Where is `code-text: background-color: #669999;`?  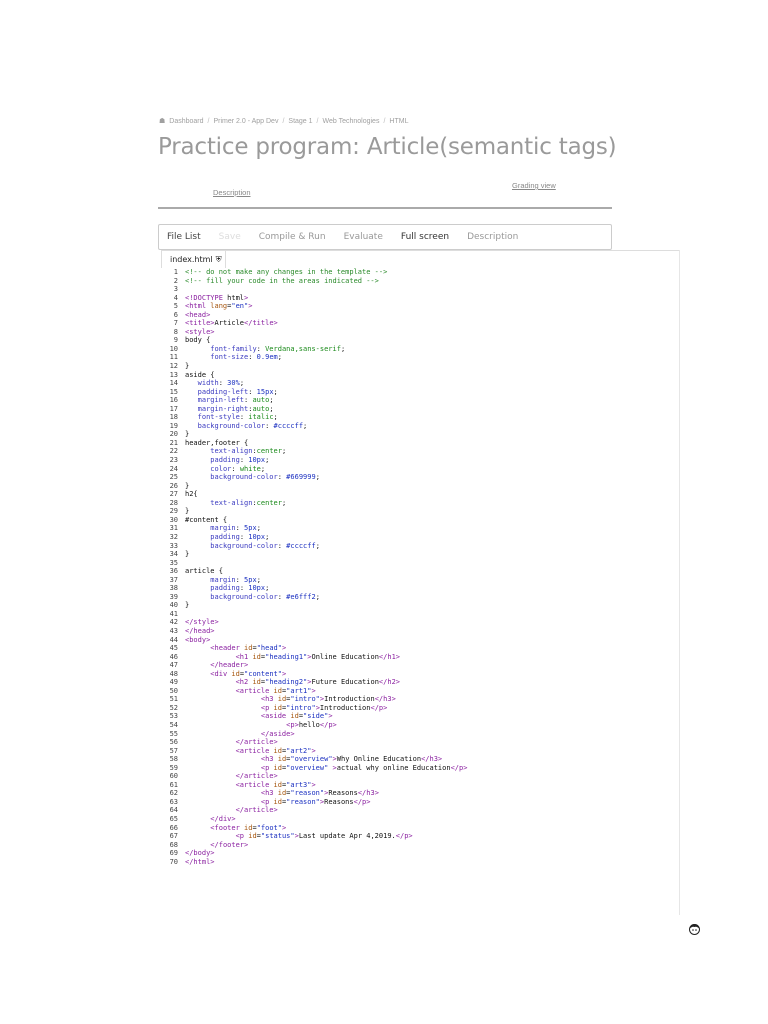 code-text: background-color: #669999; is located at coordinates (265, 477).